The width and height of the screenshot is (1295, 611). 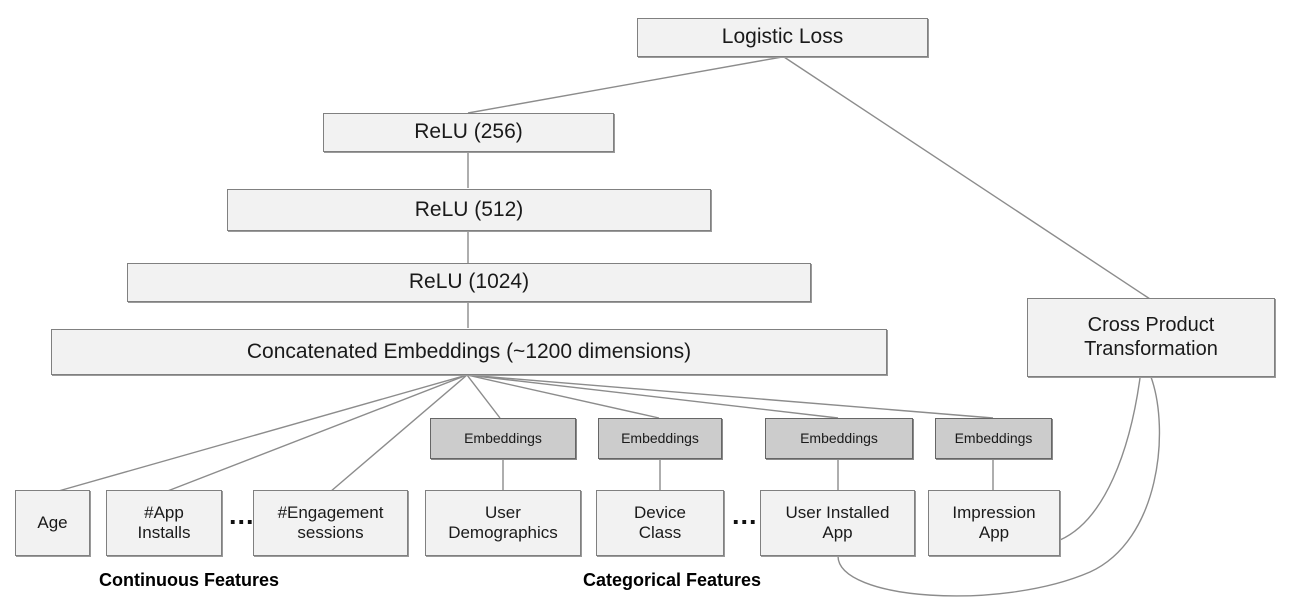 What do you see at coordinates (1100, 459) in the screenshot?
I see `edge-impression-to-cross` at bounding box center [1100, 459].